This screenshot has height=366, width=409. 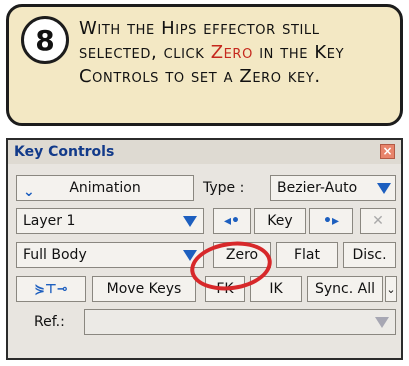 I want to click on ik-button-label: IK, so click(x=276, y=289).